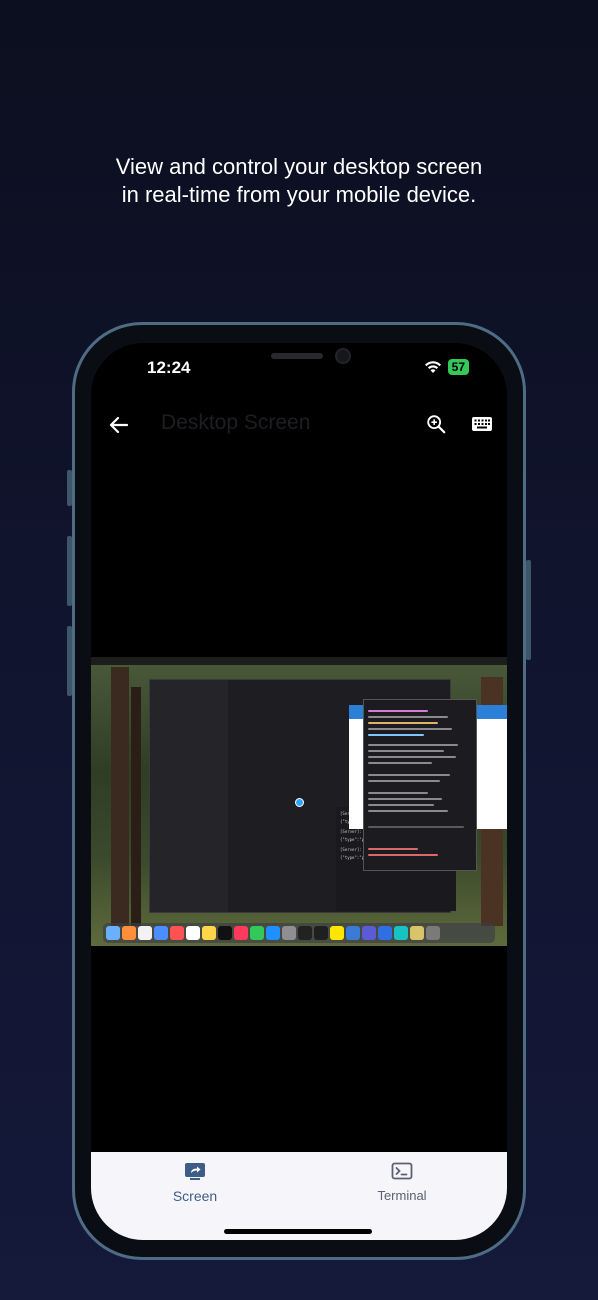 The height and width of the screenshot is (1300, 598). What do you see at coordinates (299, 166) in the screenshot?
I see `headline-line-1: View and control your desktop screen` at bounding box center [299, 166].